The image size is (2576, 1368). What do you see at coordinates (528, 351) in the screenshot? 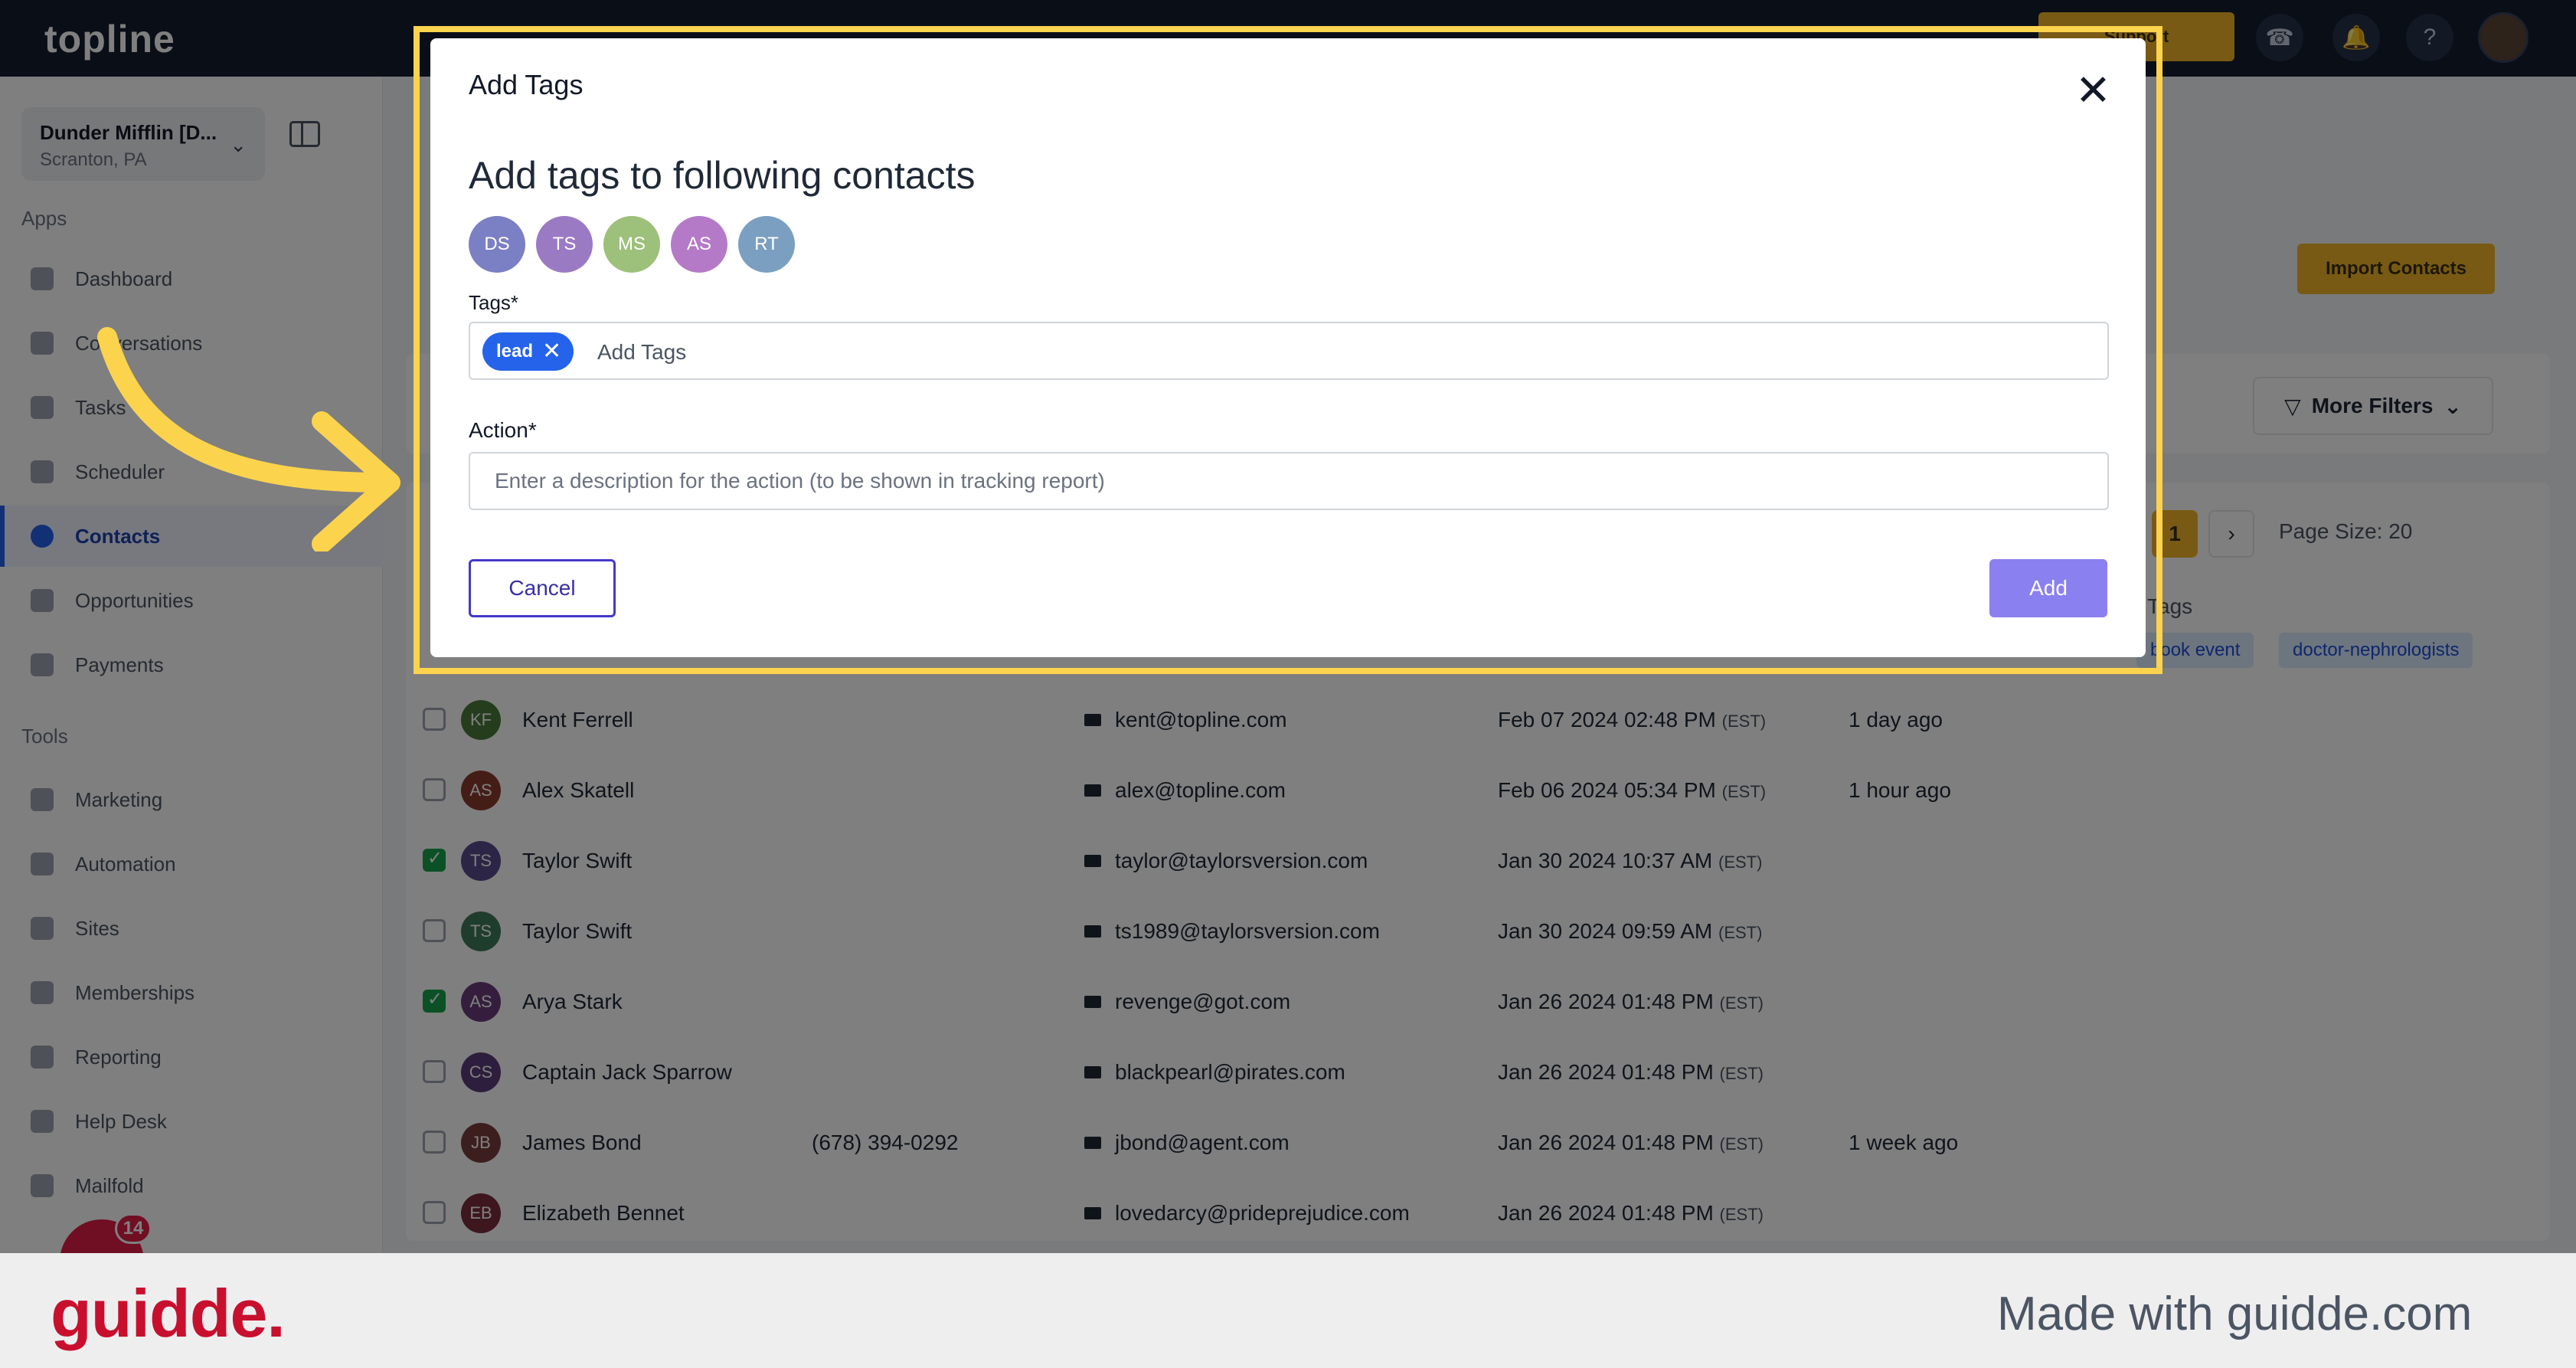
I see `tag-chip-lead: lead ✕` at bounding box center [528, 351].